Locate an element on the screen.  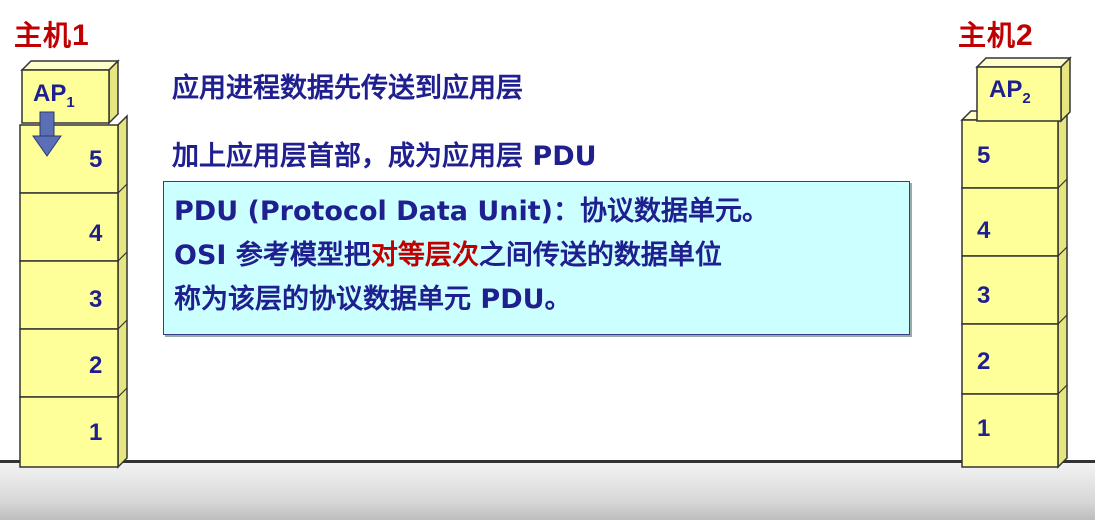
host1-ap-label: AP1 is located at coordinates (54, 95).